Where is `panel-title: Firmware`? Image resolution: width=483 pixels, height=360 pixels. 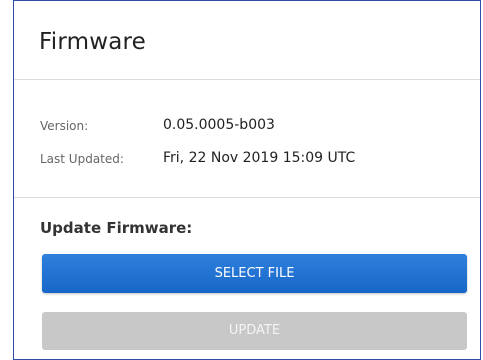 panel-title: Firmware is located at coordinates (93, 42).